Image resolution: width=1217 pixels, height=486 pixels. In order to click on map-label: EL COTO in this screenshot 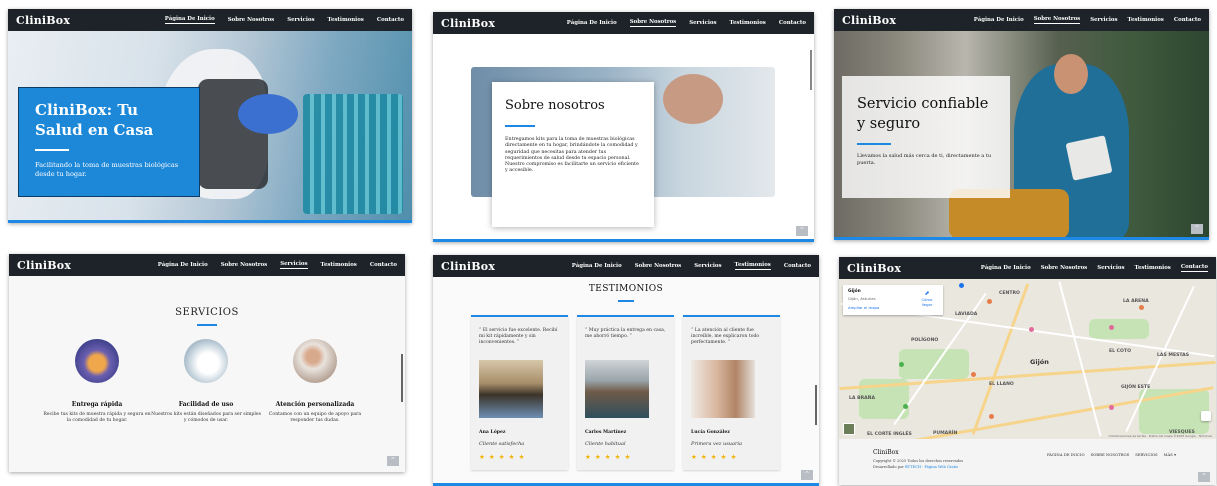, I will do `click(1120, 351)`.